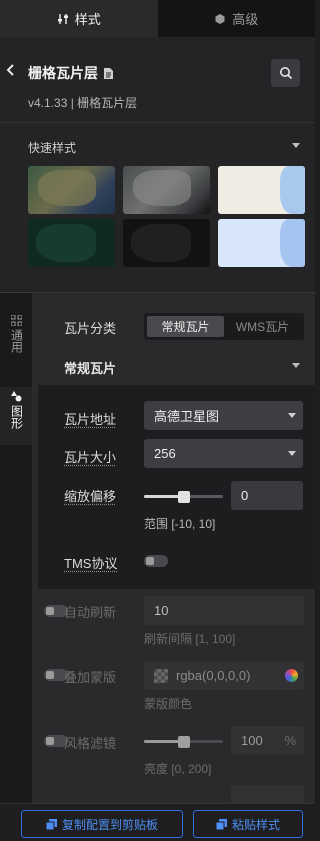 The image size is (320, 841). What do you see at coordinates (261, 190) in the screenshot?
I see `thumb-light-map` at bounding box center [261, 190].